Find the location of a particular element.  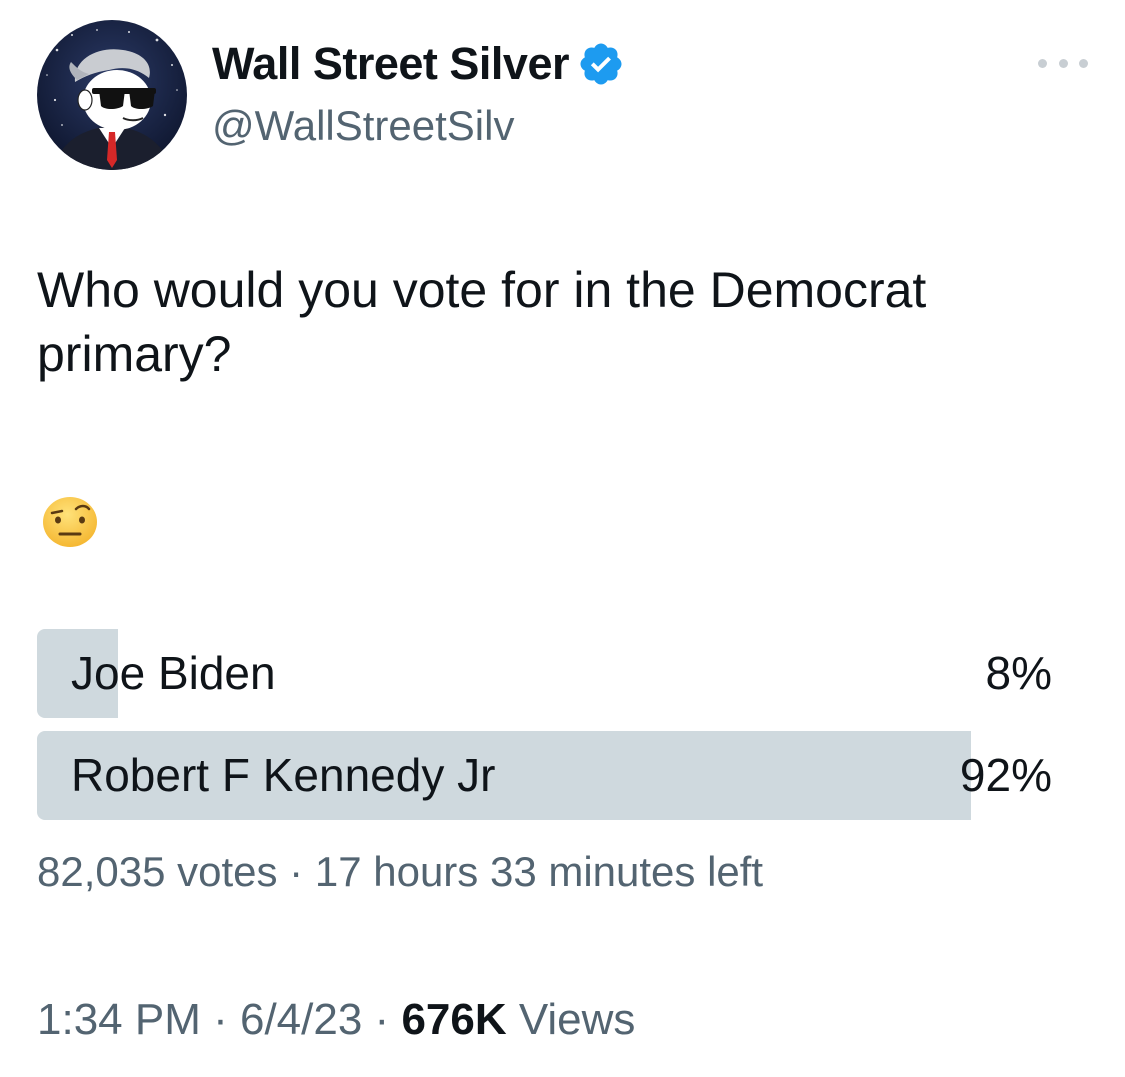

views-label: Views is located at coordinates (571, 1019).